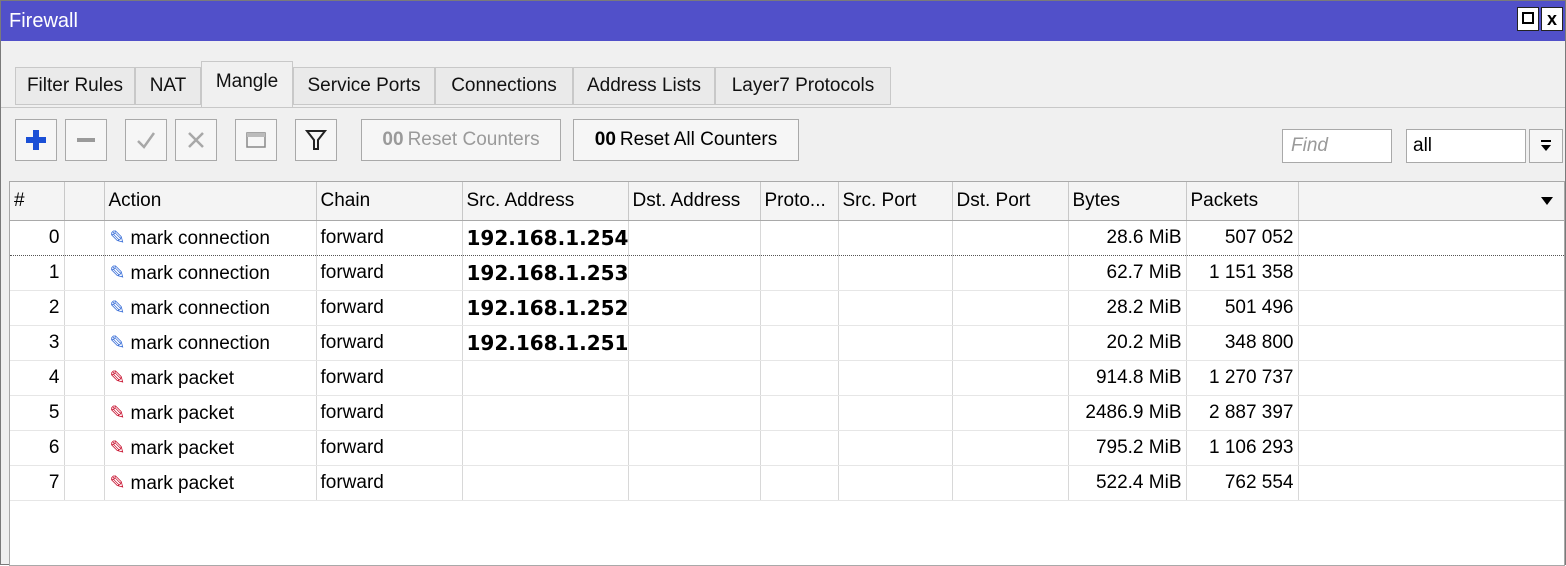  I want to click on rule-packets: 2 887 397, so click(1242, 413).